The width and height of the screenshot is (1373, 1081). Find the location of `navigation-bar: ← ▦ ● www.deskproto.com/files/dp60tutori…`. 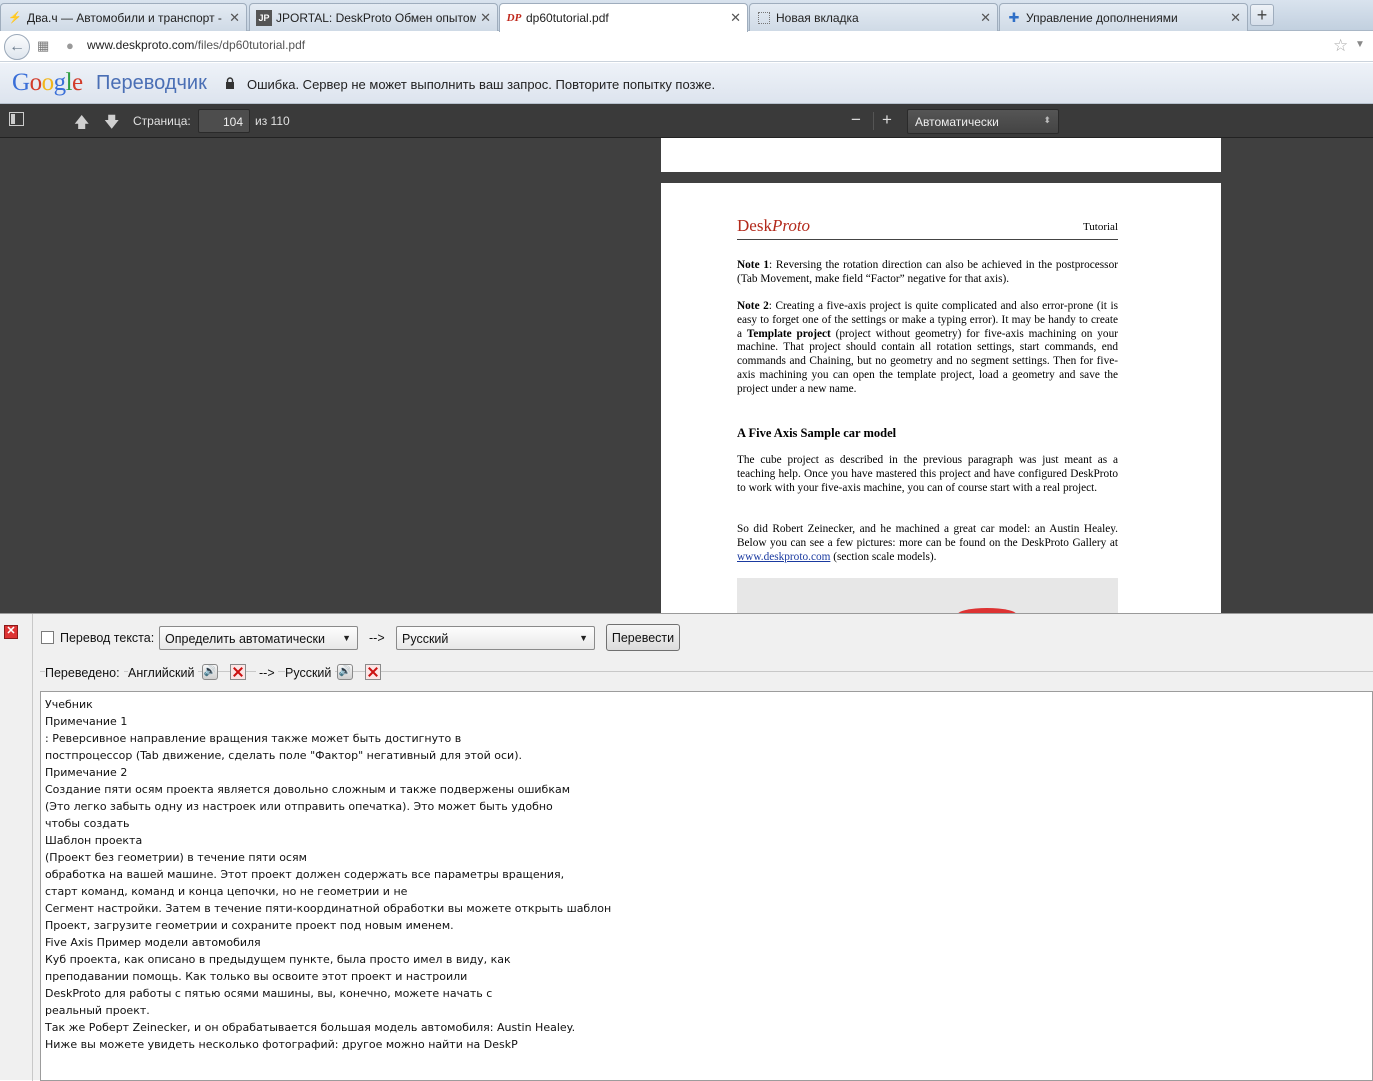

navigation-bar: ← ▦ ● www.deskproto.com/files/dp60tutori… is located at coordinates (686, 46).